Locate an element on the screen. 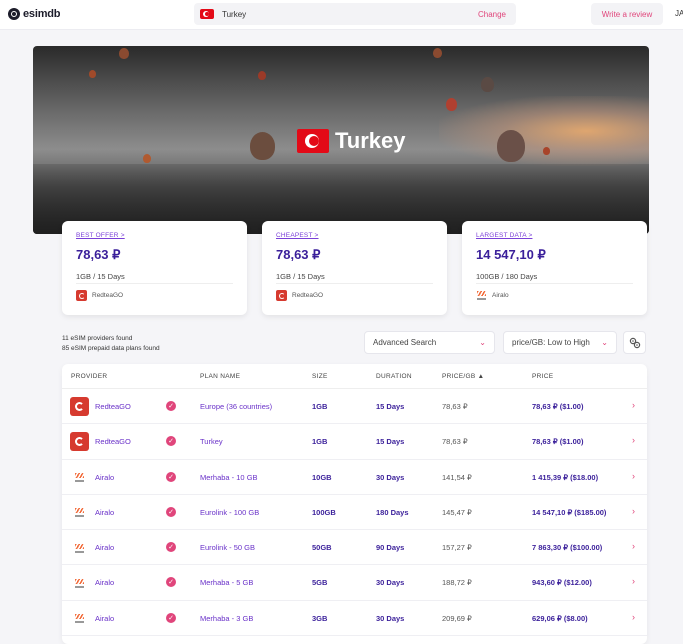  write-review-button: Write a review is located at coordinates (627, 14).